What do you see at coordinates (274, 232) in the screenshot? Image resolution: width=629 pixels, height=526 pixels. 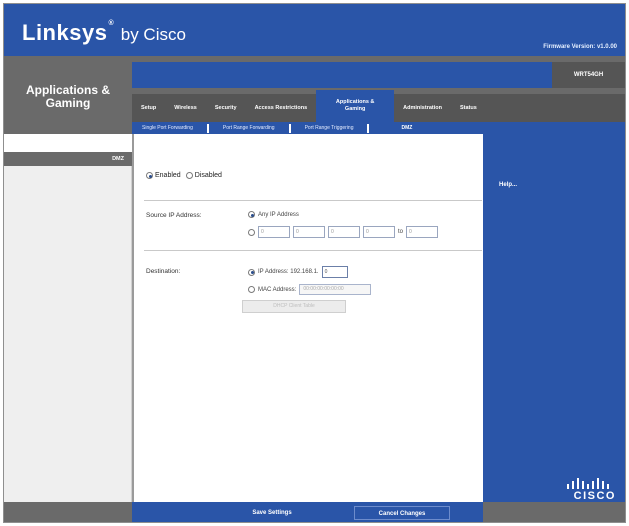 I see `source-ip-octet-1: 0` at bounding box center [274, 232].